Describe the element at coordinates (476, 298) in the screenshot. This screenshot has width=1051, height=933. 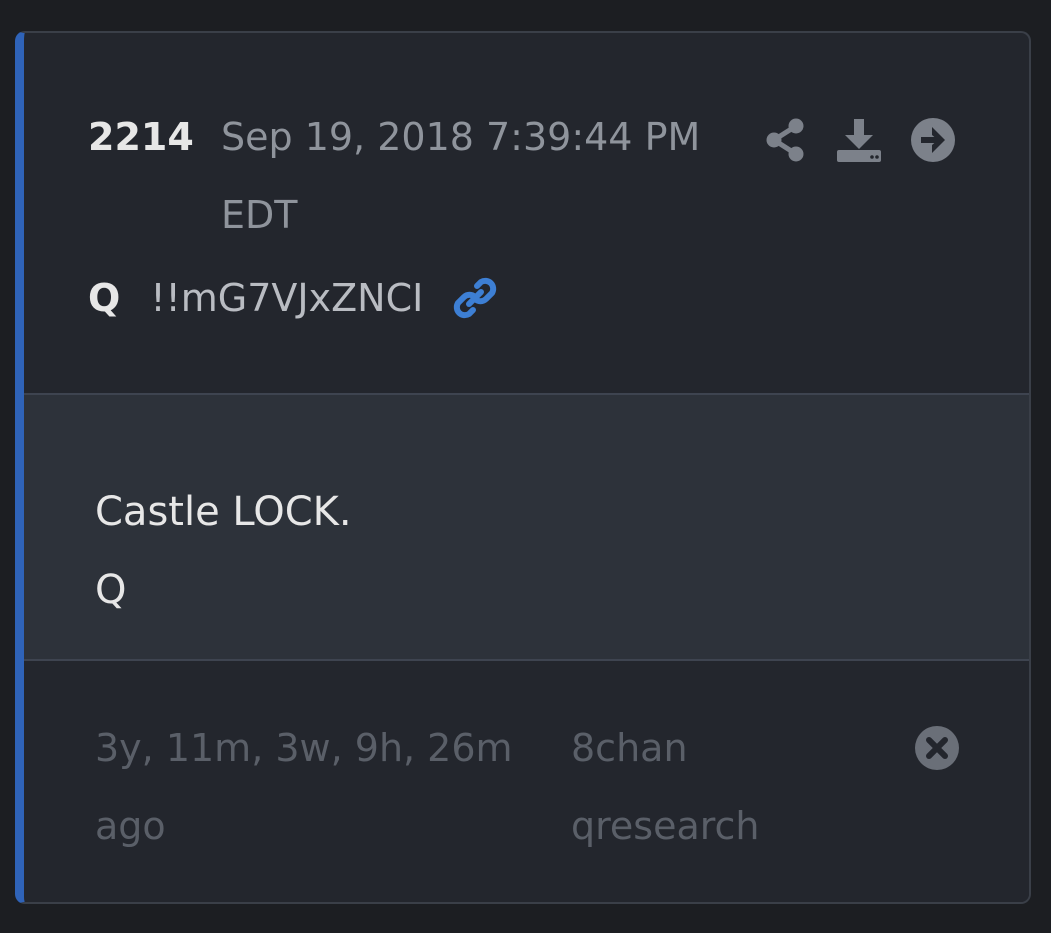
I see `link-icon` at that location.